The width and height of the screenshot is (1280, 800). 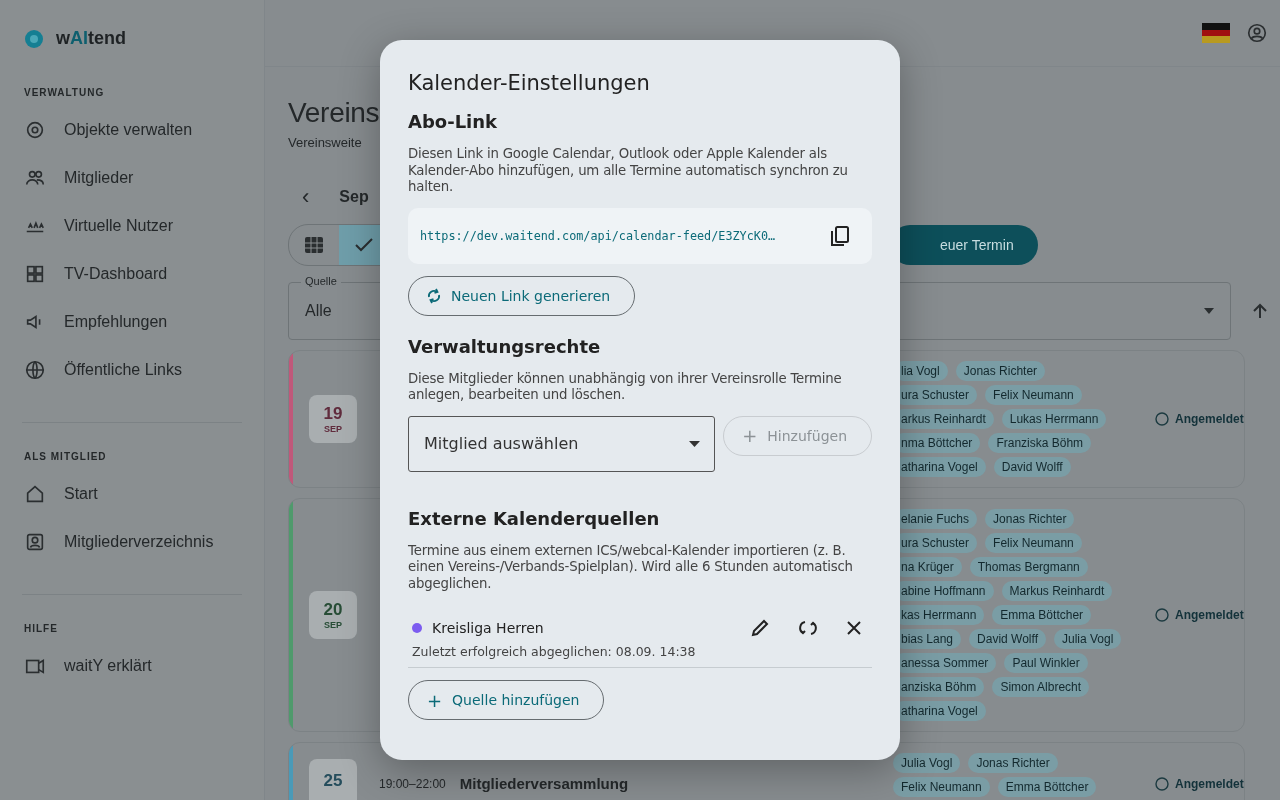 I want to click on member-chip: Lukas Herrmann, so click(x=1054, y=419).